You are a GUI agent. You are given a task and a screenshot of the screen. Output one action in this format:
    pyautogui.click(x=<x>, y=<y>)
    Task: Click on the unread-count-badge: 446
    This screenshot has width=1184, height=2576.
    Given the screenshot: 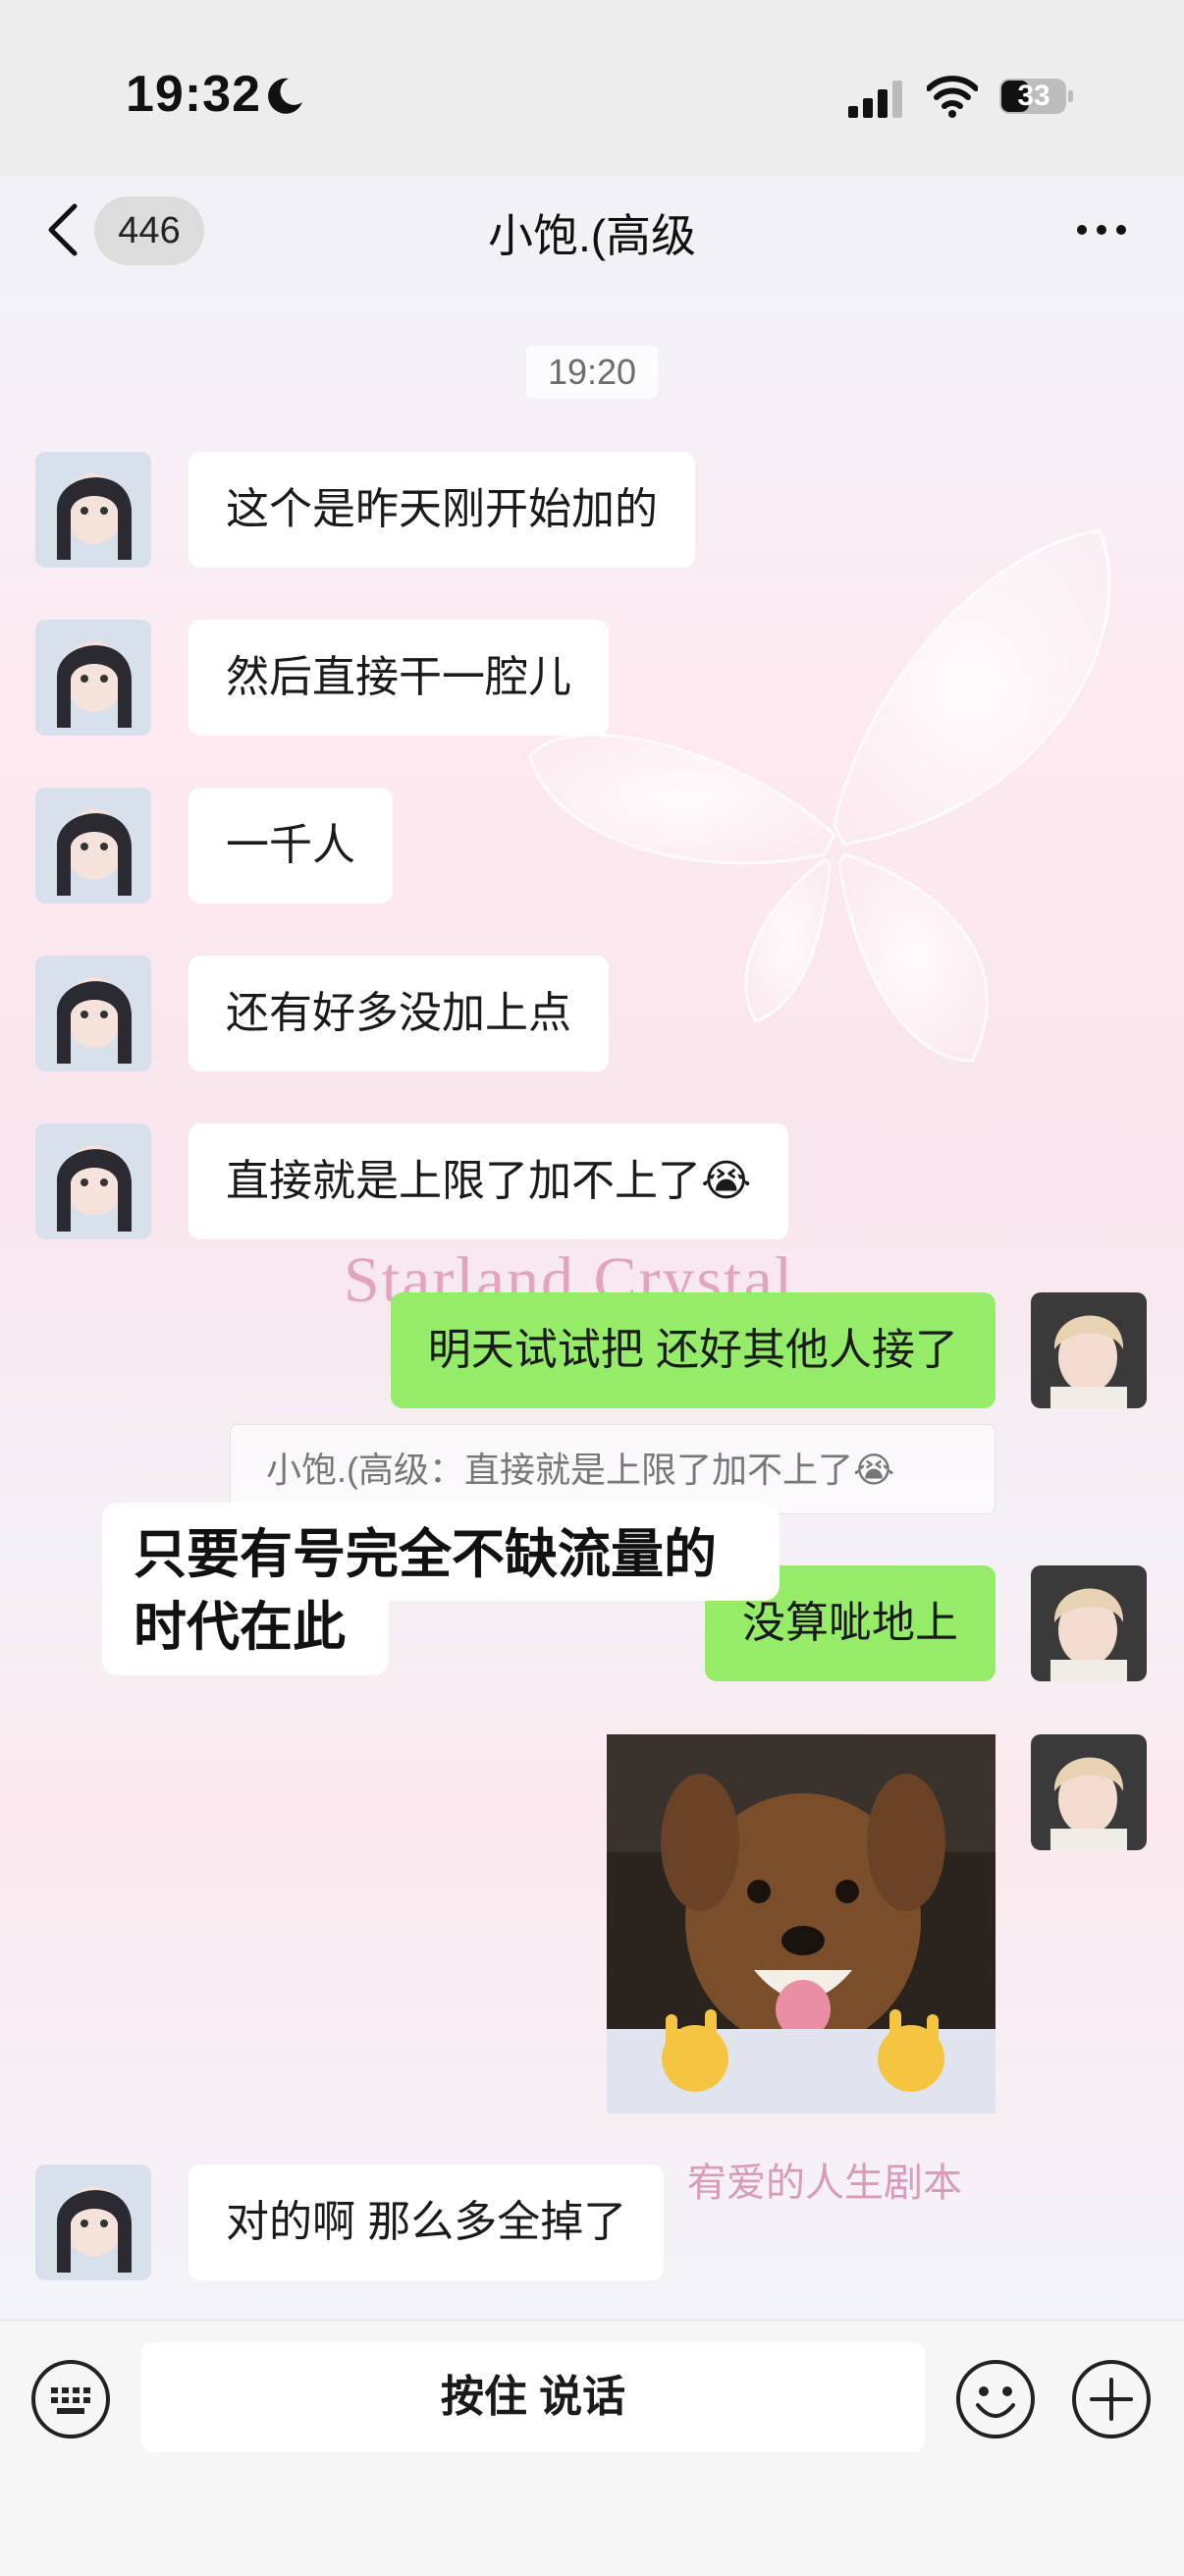 What is the action you would take?
    pyautogui.click(x=149, y=230)
    